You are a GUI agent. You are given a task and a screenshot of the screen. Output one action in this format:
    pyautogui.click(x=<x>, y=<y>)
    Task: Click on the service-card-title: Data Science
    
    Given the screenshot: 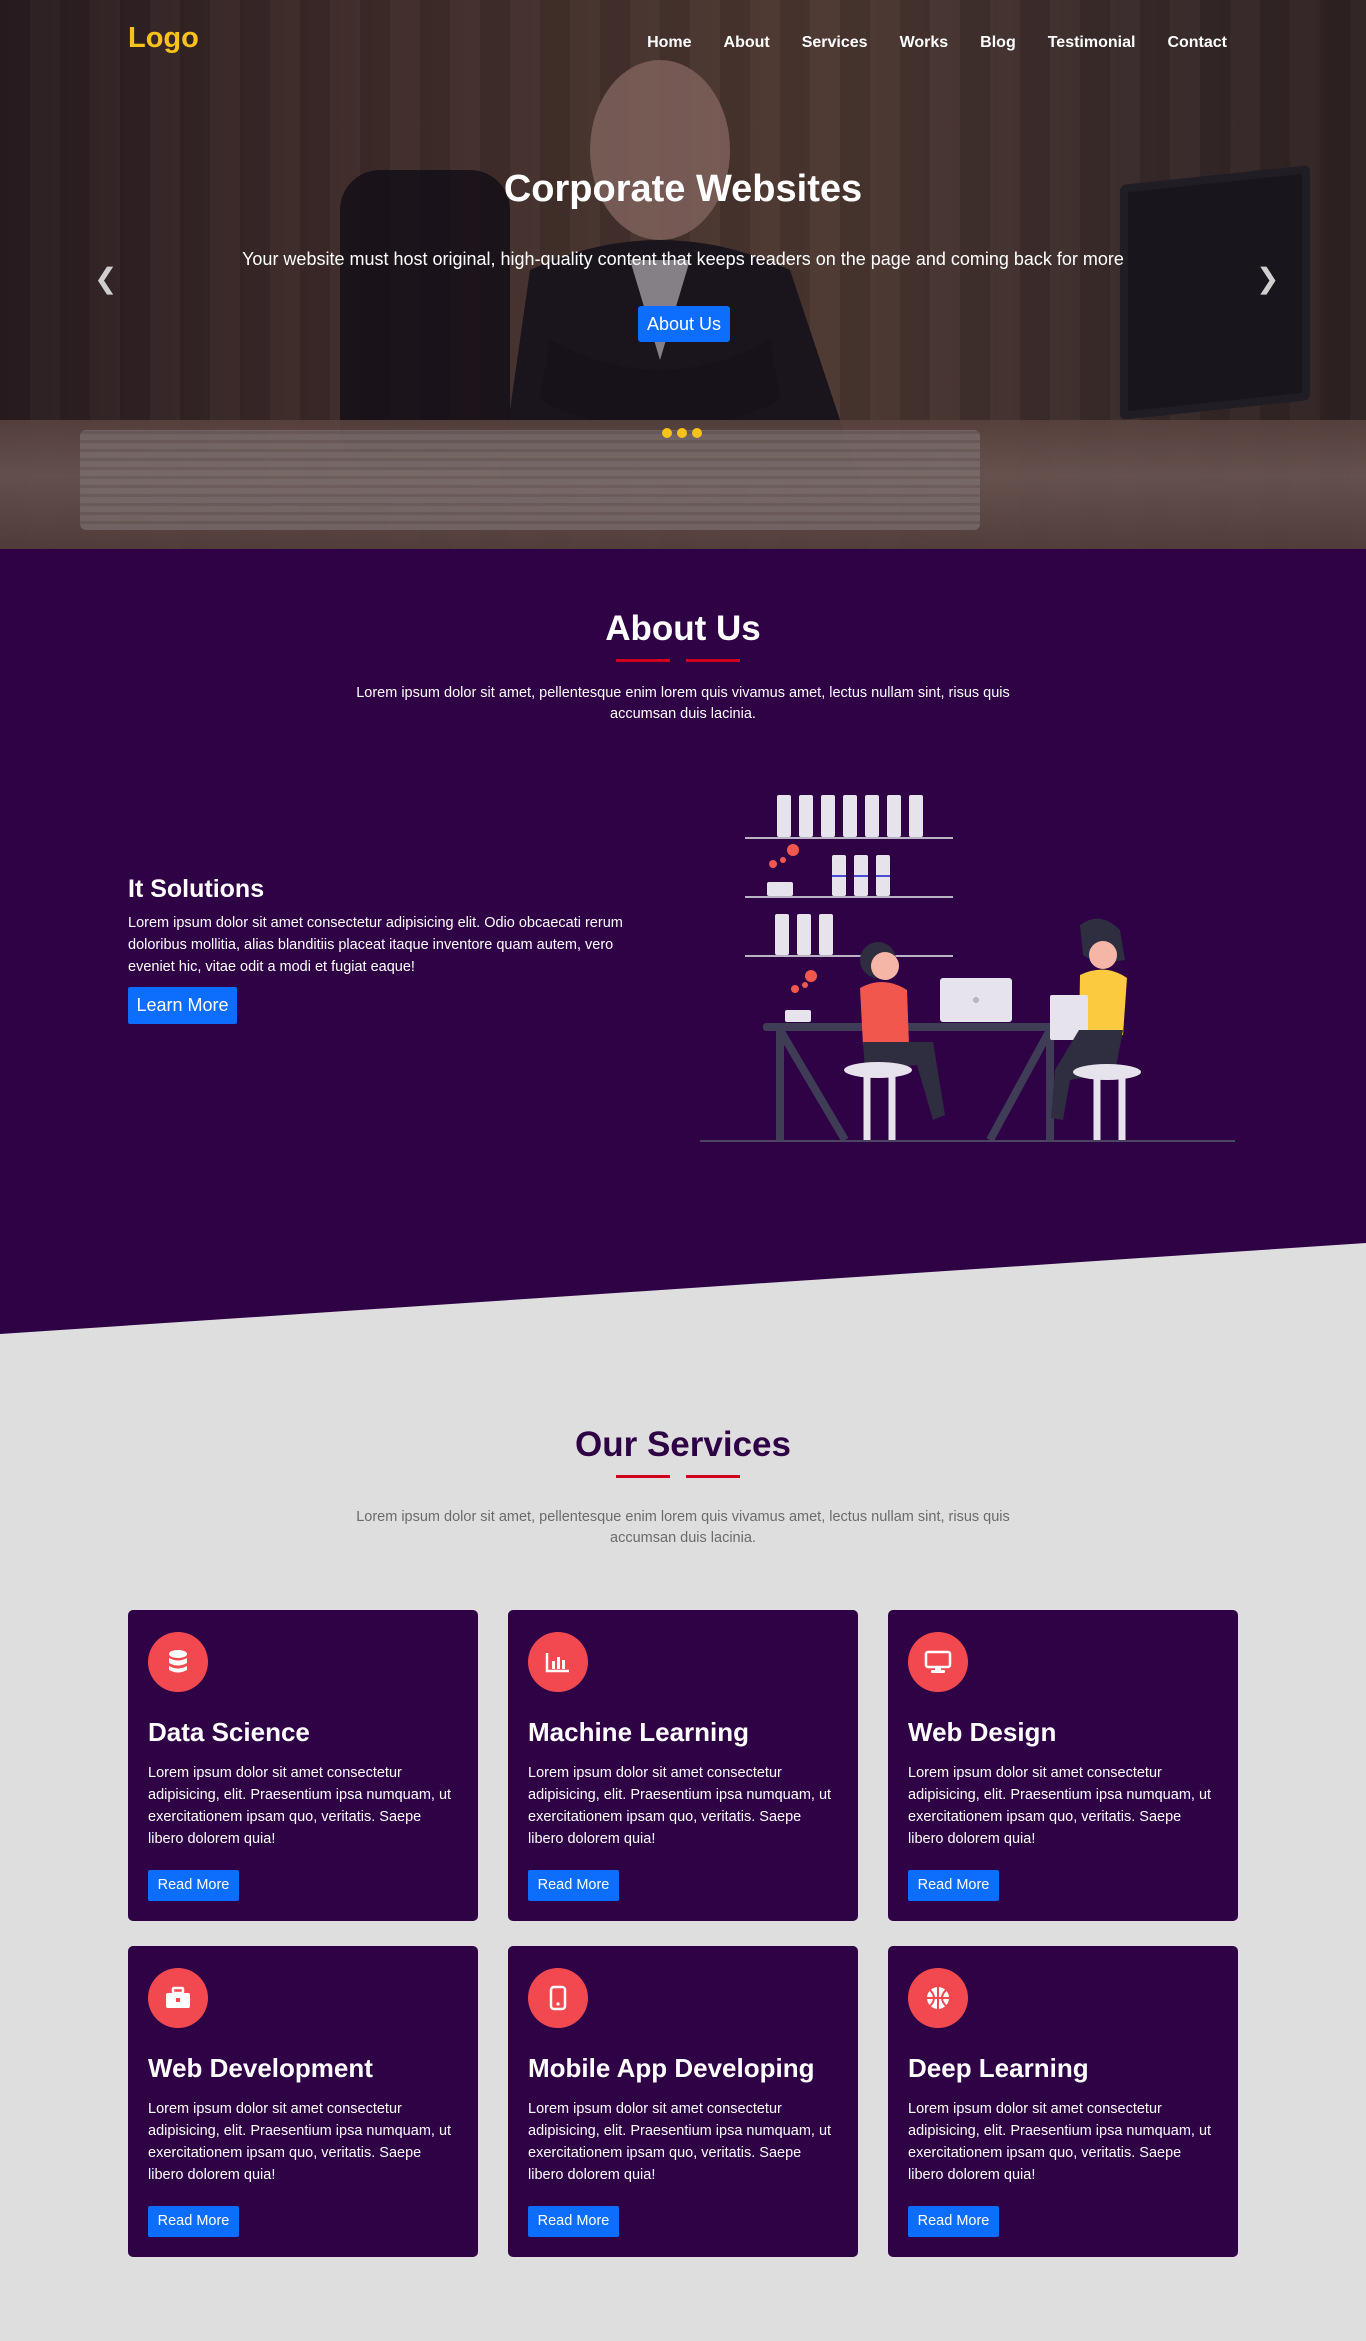 What is the action you would take?
    pyautogui.click(x=229, y=1732)
    